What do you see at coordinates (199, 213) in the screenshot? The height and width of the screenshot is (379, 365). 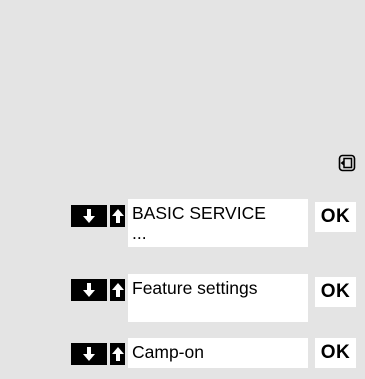 I see `menu-item-label-line1: BASIC SERVICE` at bounding box center [199, 213].